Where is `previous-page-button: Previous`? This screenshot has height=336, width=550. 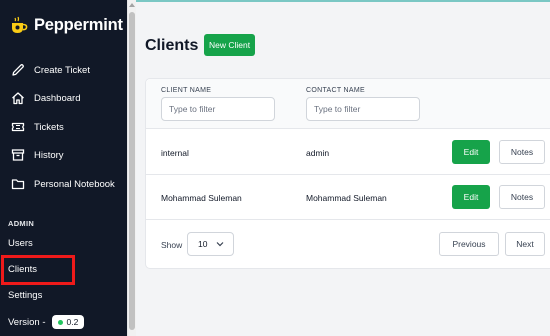
previous-page-button: Previous is located at coordinates (469, 244).